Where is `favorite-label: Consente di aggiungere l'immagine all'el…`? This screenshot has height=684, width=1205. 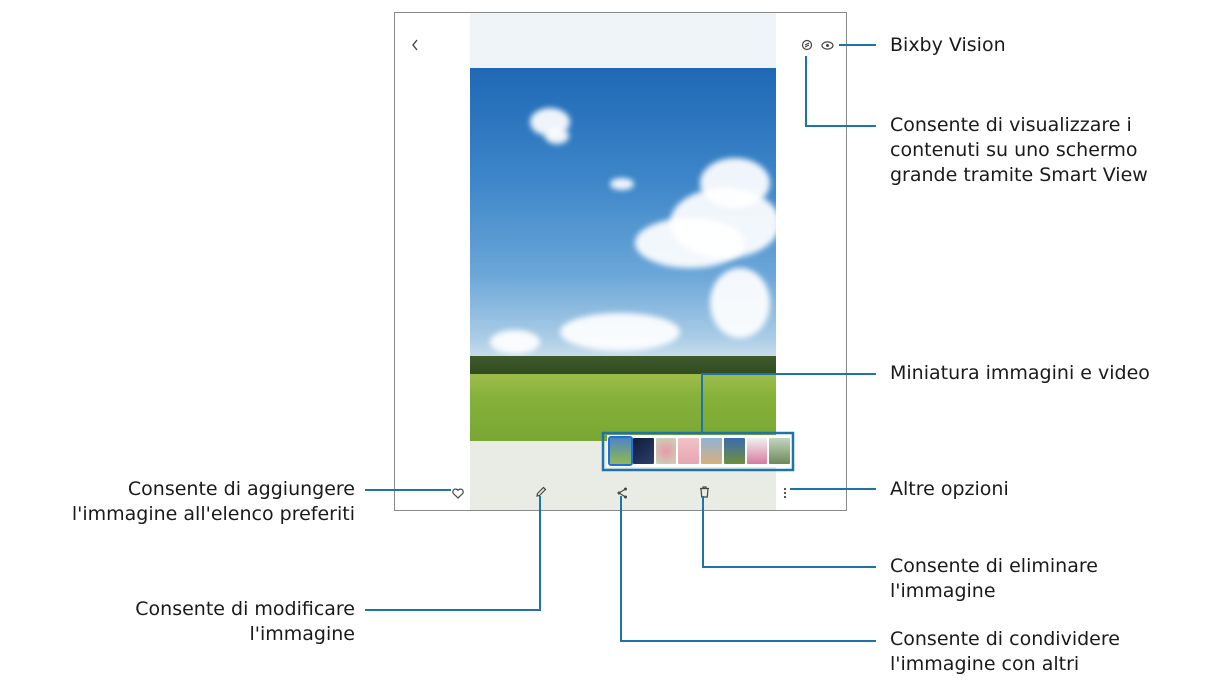
favorite-label: Consente di aggiungere l'immagine all'el… is located at coordinates (213, 501).